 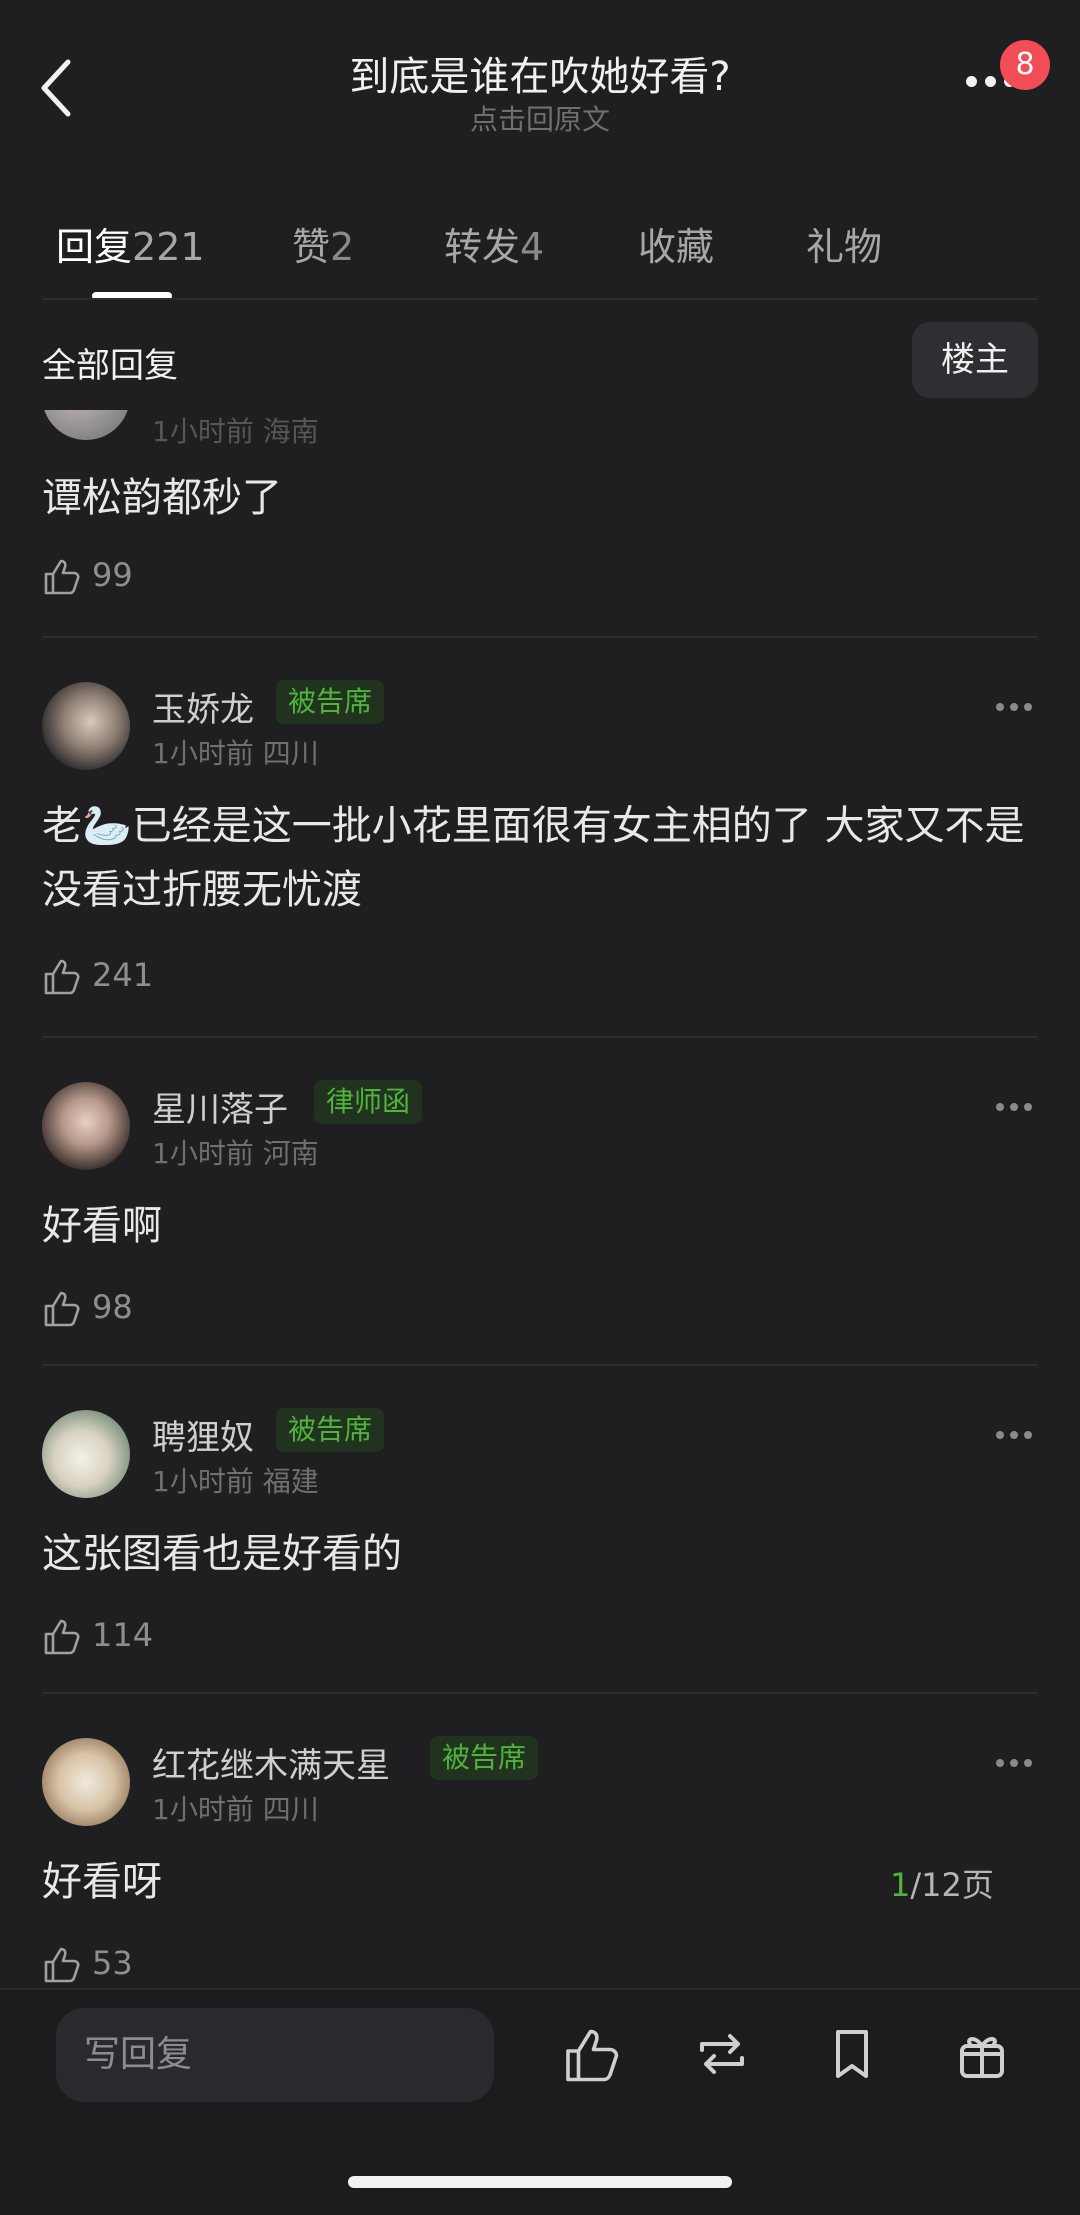 What do you see at coordinates (112, 575) in the screenshot?
I see `like-count: 99` at bounding box center [112, 575].